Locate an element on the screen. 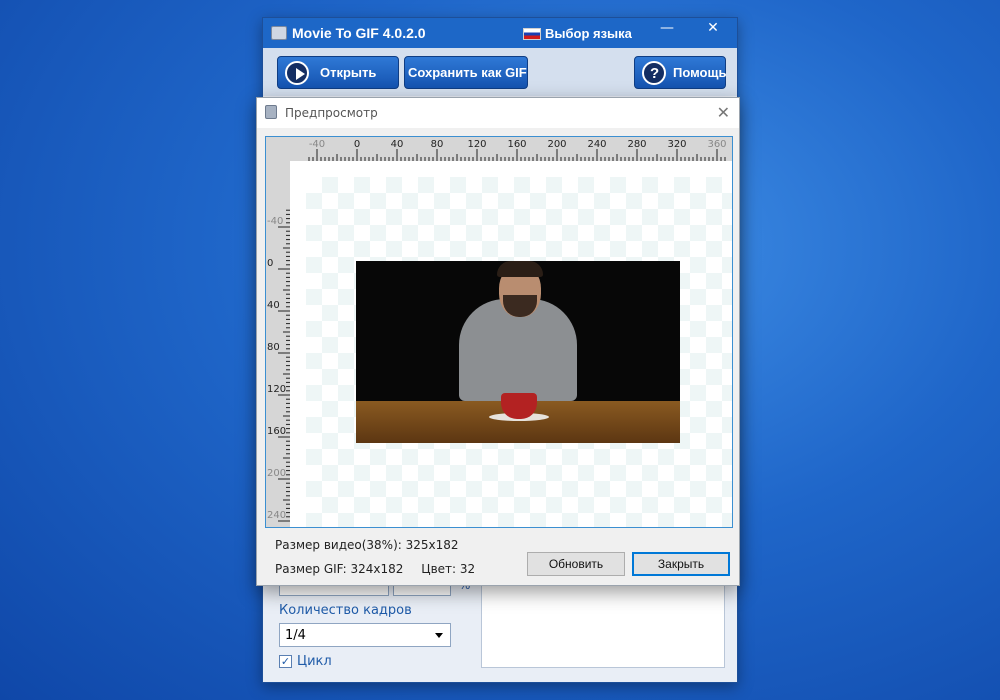 The image size is (1000, 700). video-size-text: Размер видео(38%): 325x182 is located at coordinates (367, 545).